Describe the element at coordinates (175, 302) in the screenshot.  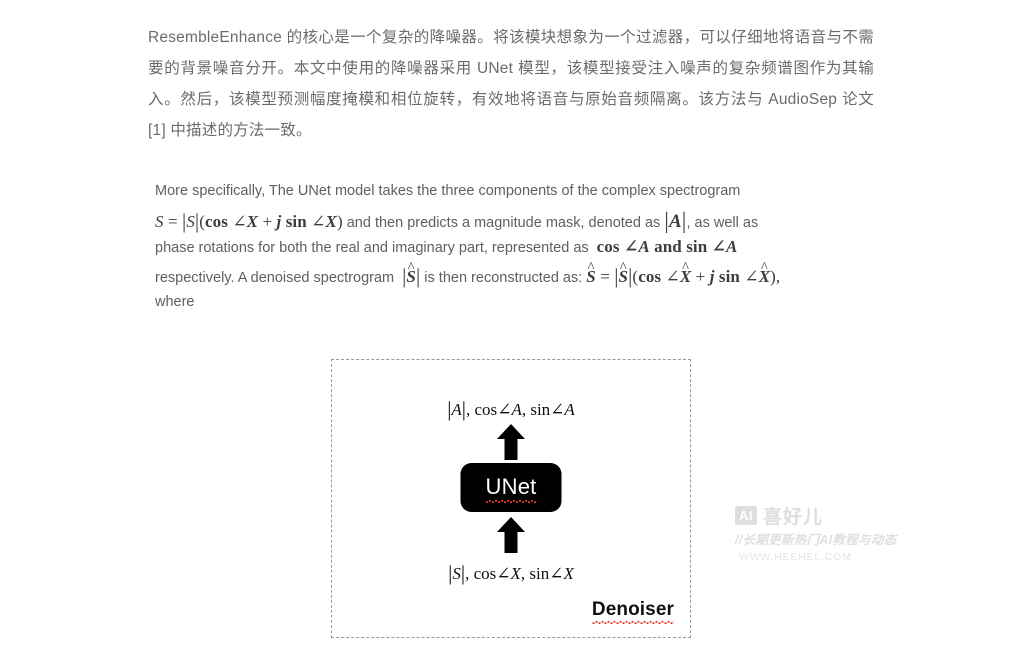
I see `english-line-5: where` at that location.